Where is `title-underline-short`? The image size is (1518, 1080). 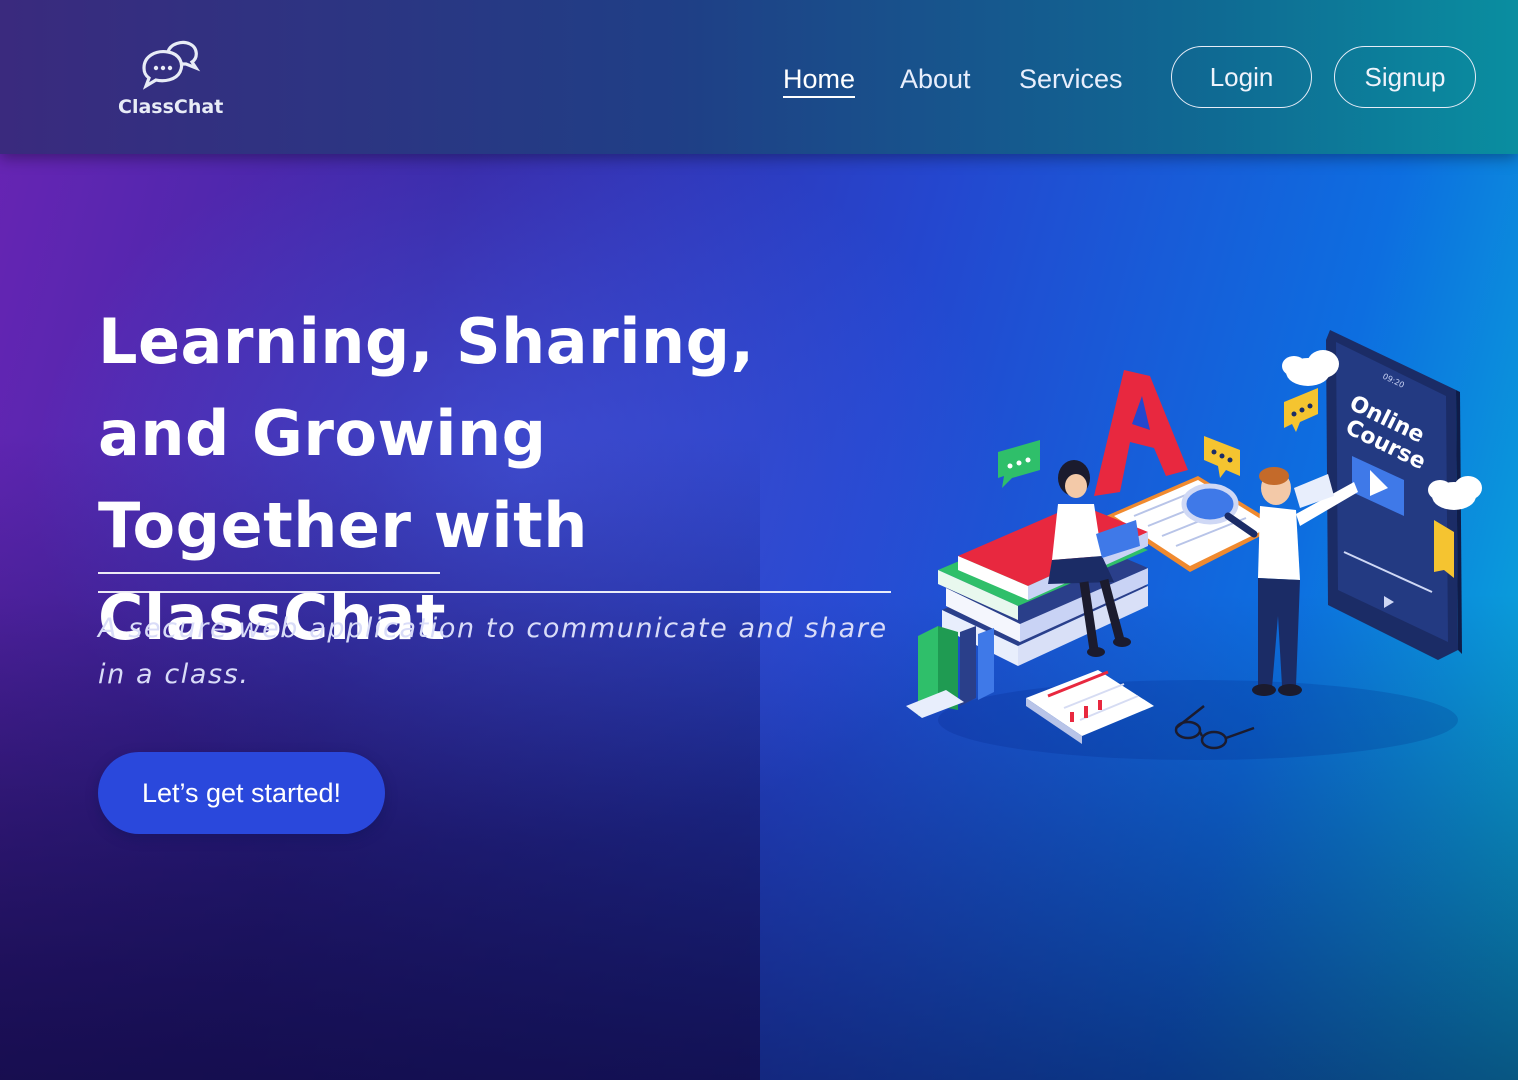 title-underline-short is located at coordinates (269, 573).